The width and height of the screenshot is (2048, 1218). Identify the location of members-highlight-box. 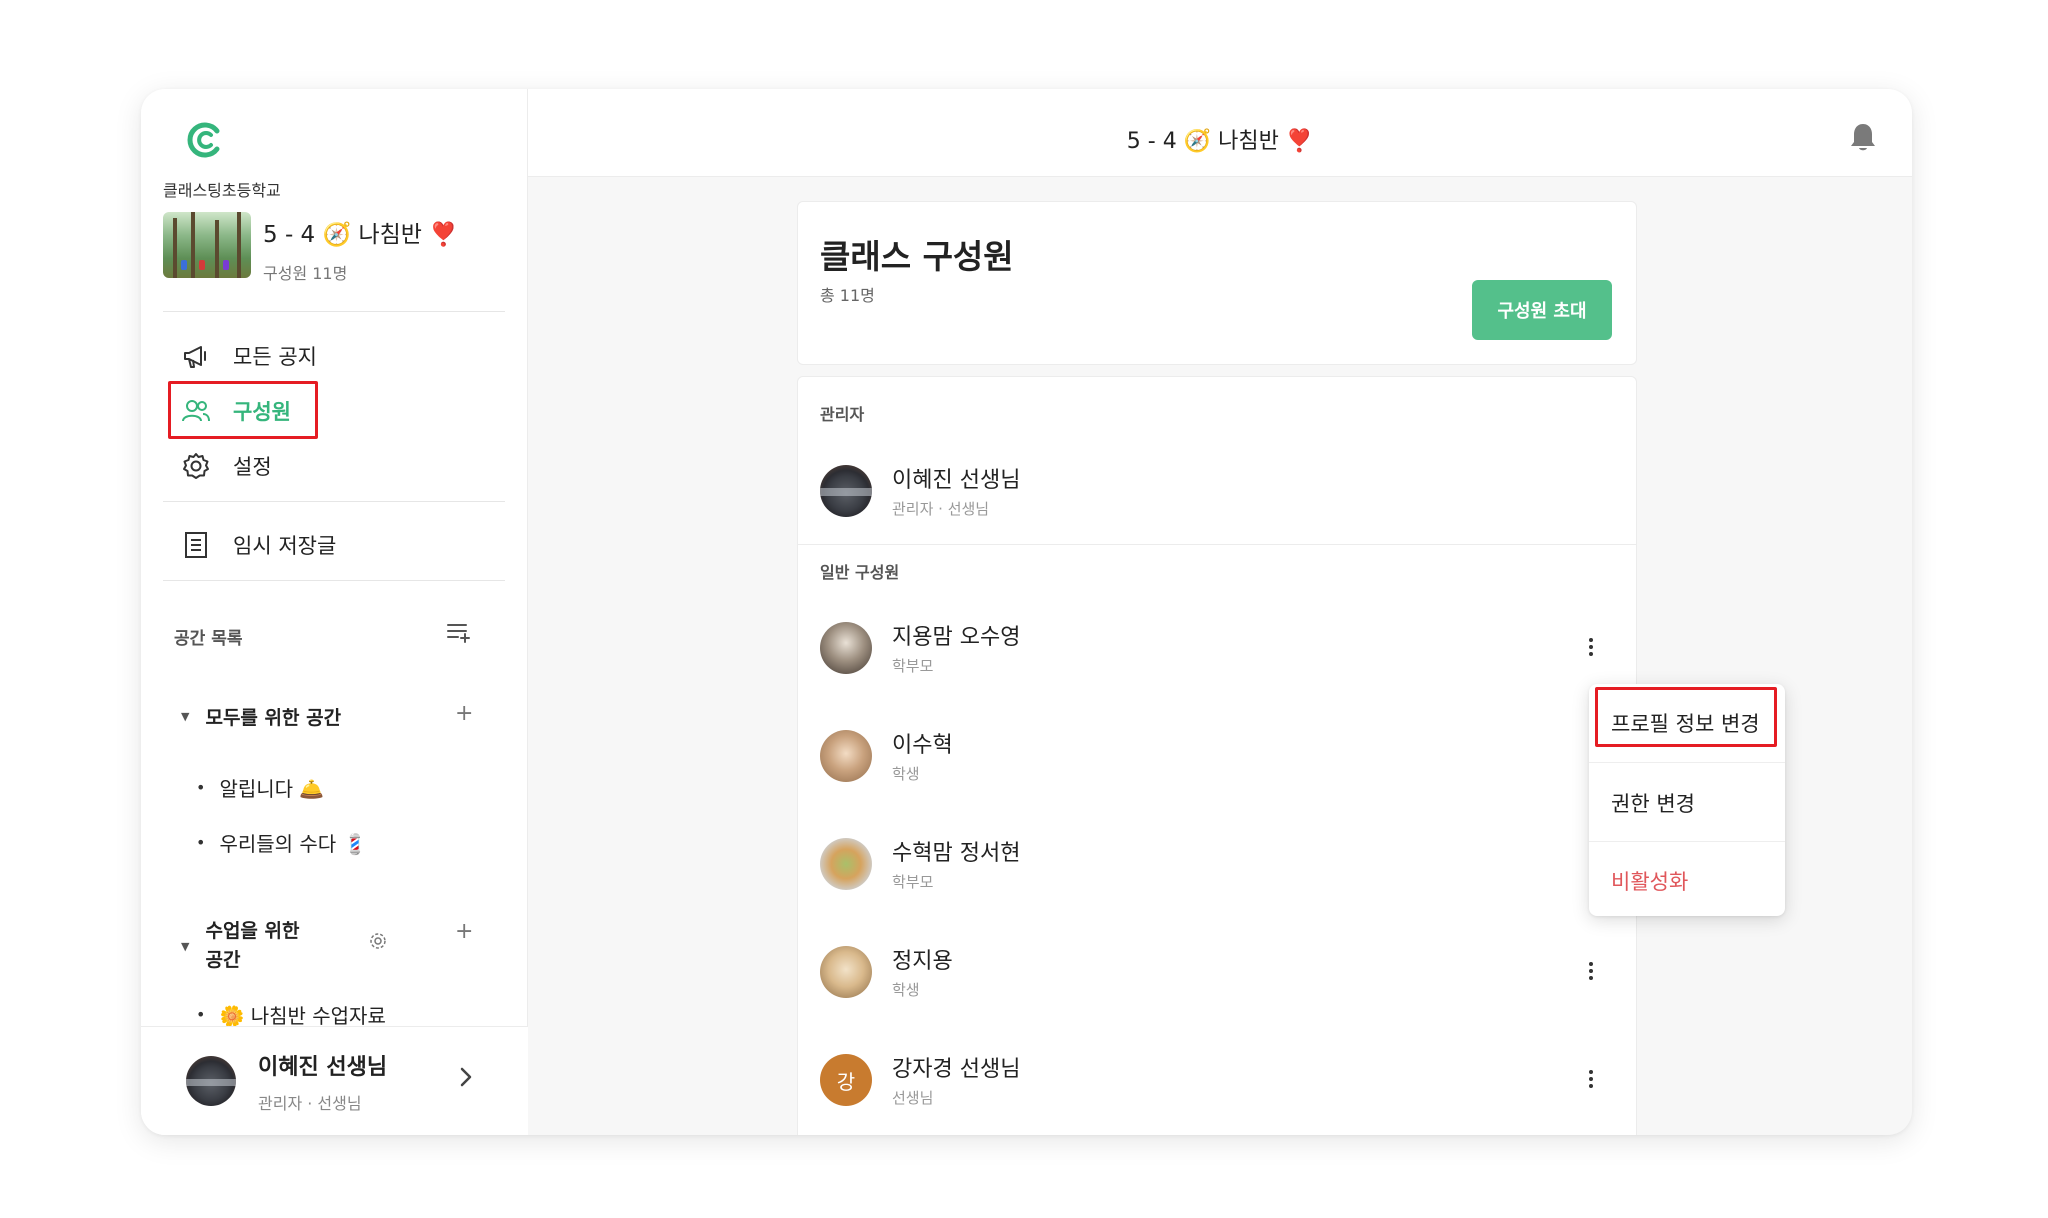
(243, 410).